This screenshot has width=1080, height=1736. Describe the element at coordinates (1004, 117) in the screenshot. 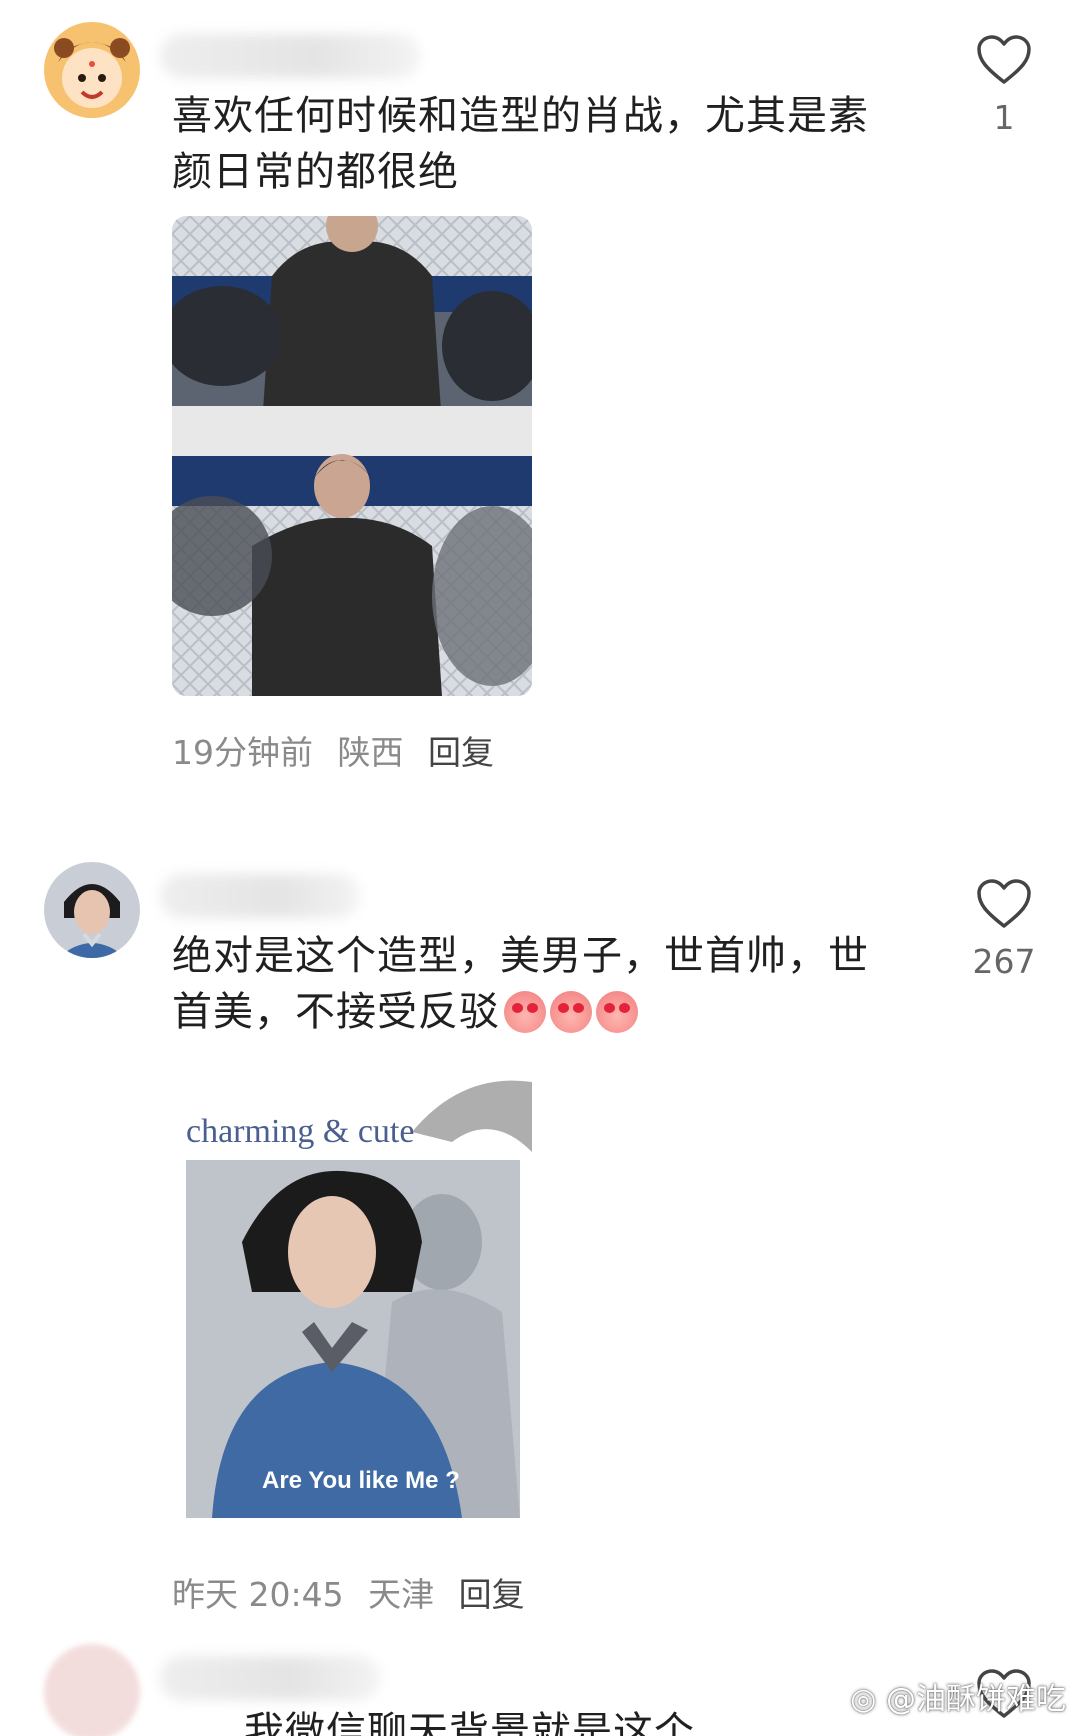

I see `like-count: 1` at that location.